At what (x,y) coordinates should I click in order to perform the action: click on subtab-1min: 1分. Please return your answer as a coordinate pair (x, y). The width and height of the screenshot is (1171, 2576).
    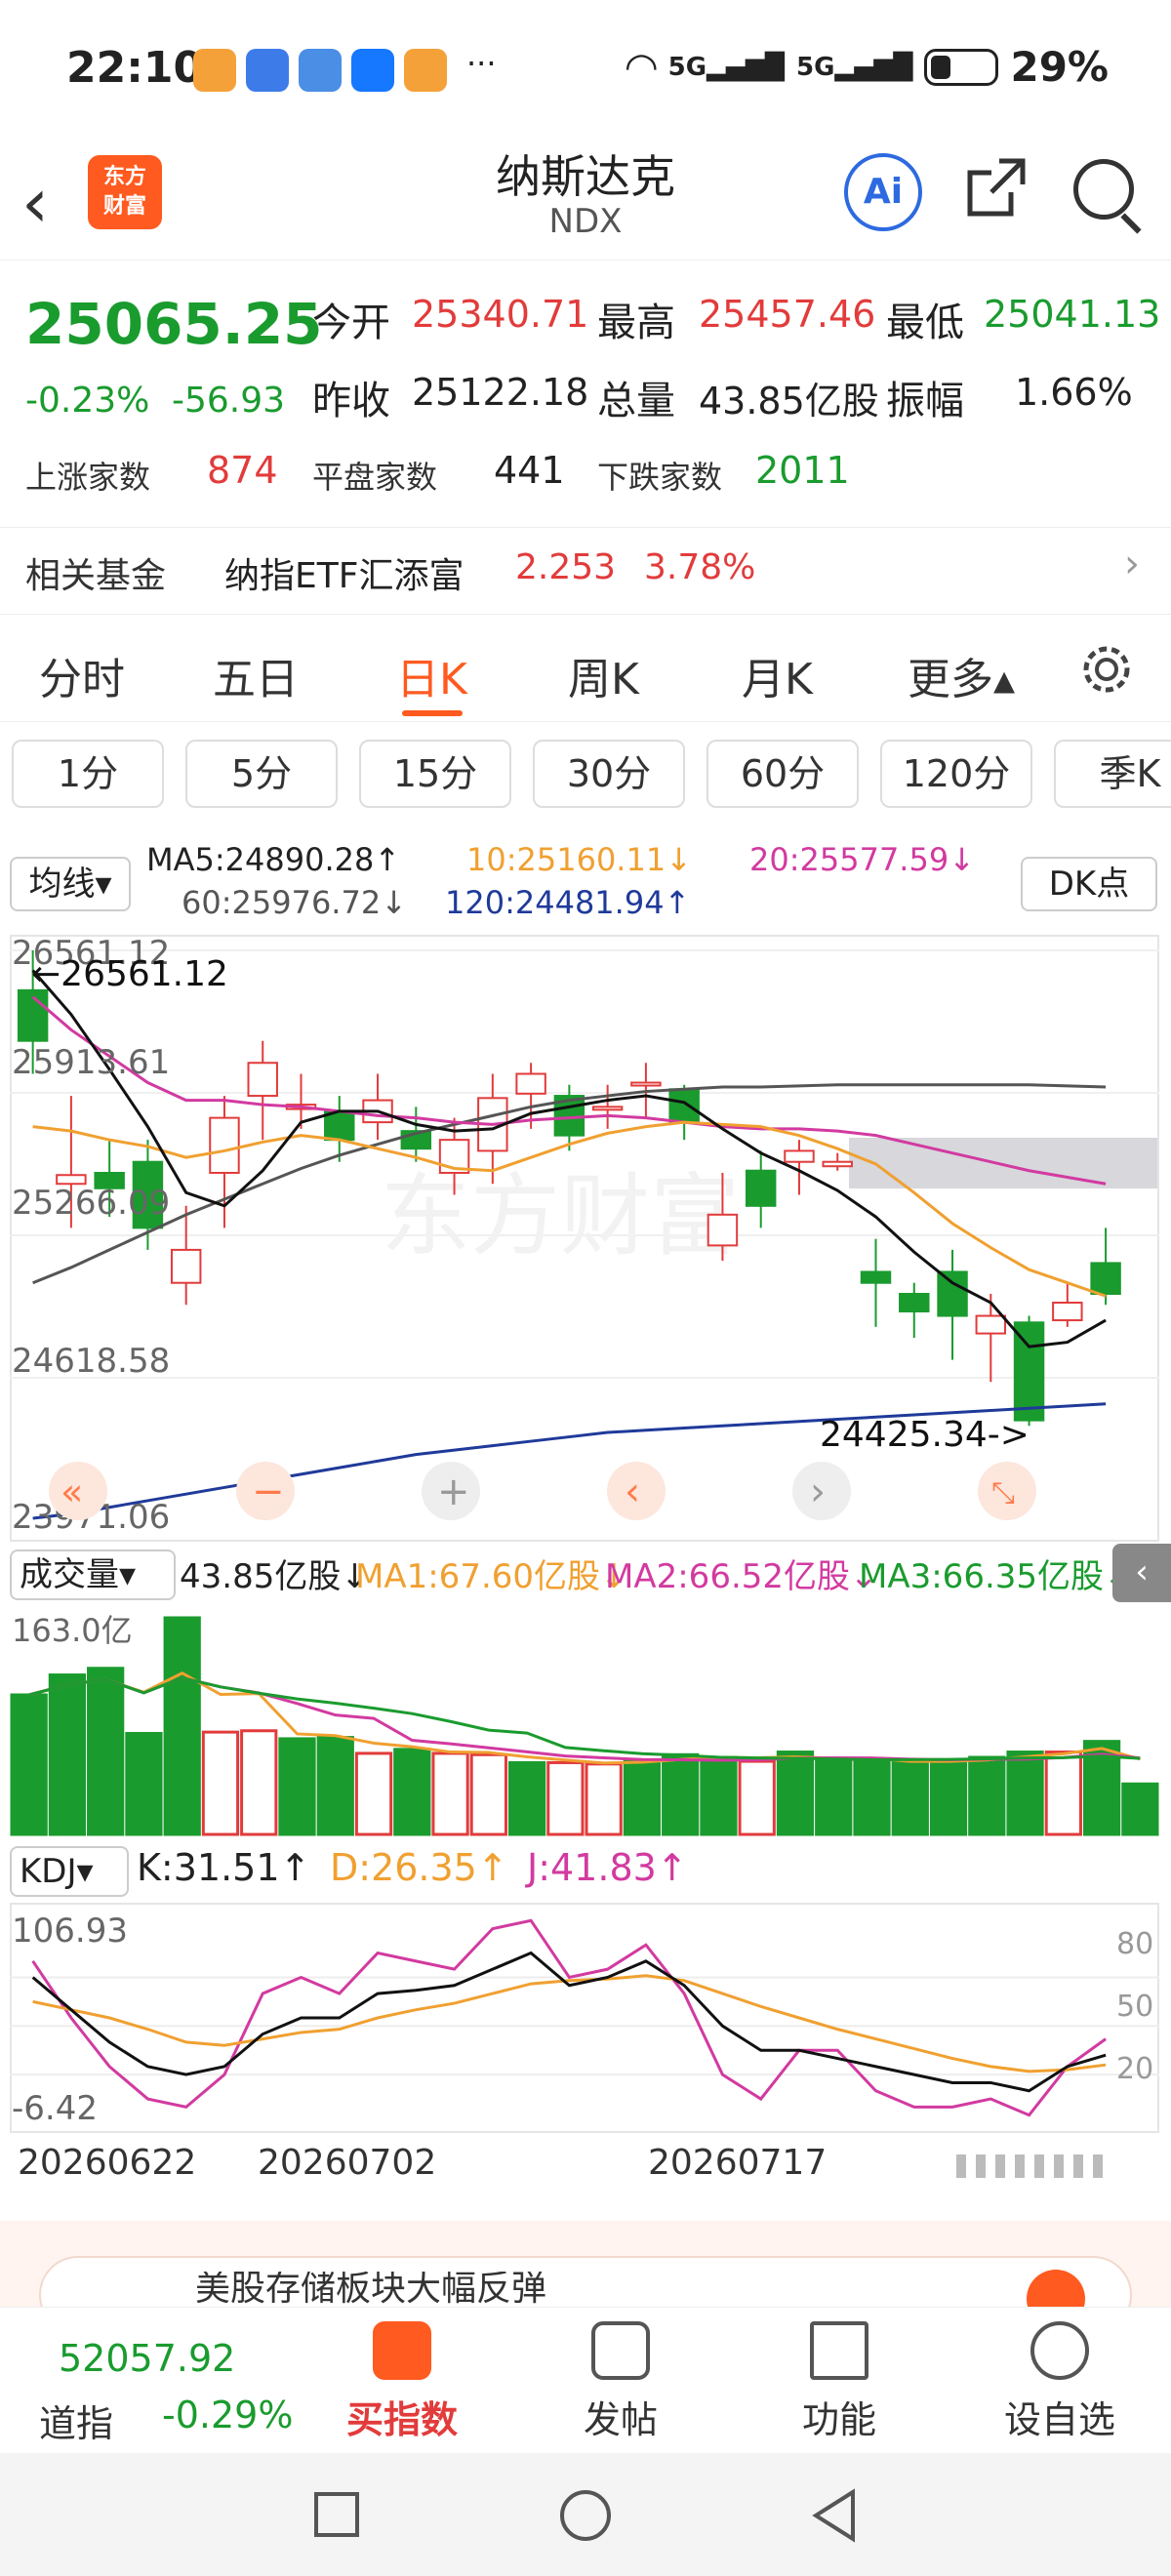
    Looking at the image, I should click on (88, 774).